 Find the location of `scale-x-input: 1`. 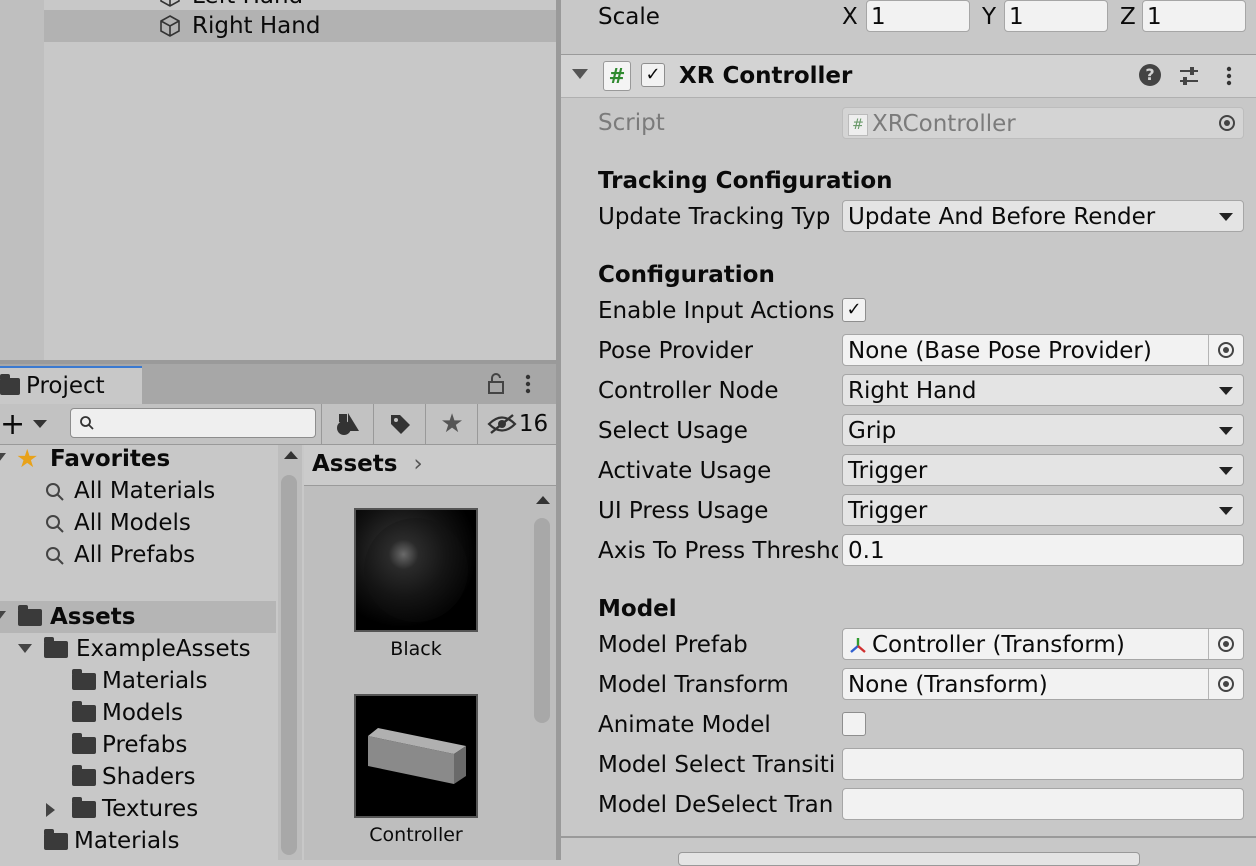

scale-x-input: 1 is located at coordinates (918, 16).